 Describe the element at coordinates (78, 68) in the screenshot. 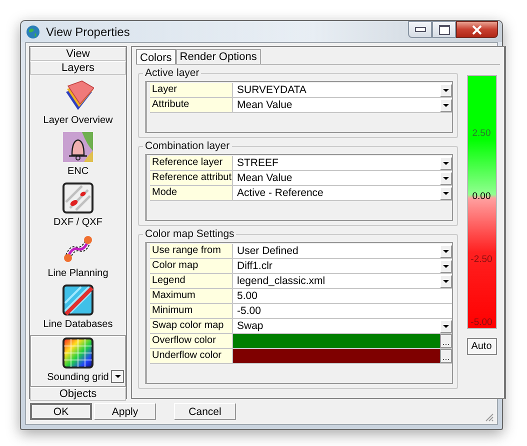

I see `sidebar-header: Layers` at that location.